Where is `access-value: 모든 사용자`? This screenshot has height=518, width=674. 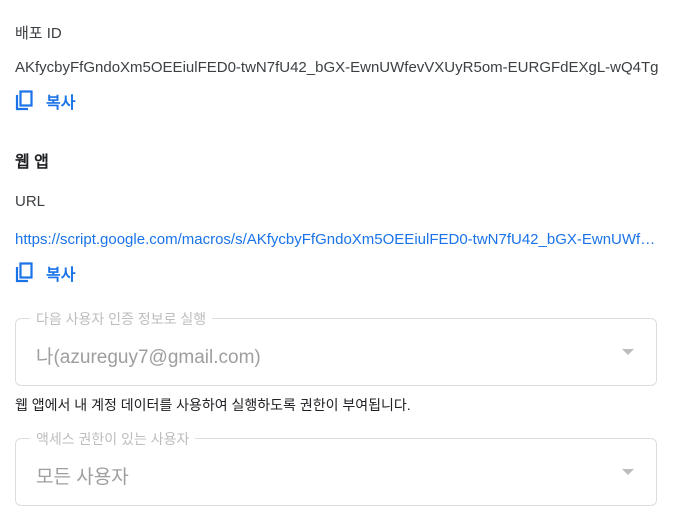 access-value: 모든 사용자 is located at coordinates (82, 477).